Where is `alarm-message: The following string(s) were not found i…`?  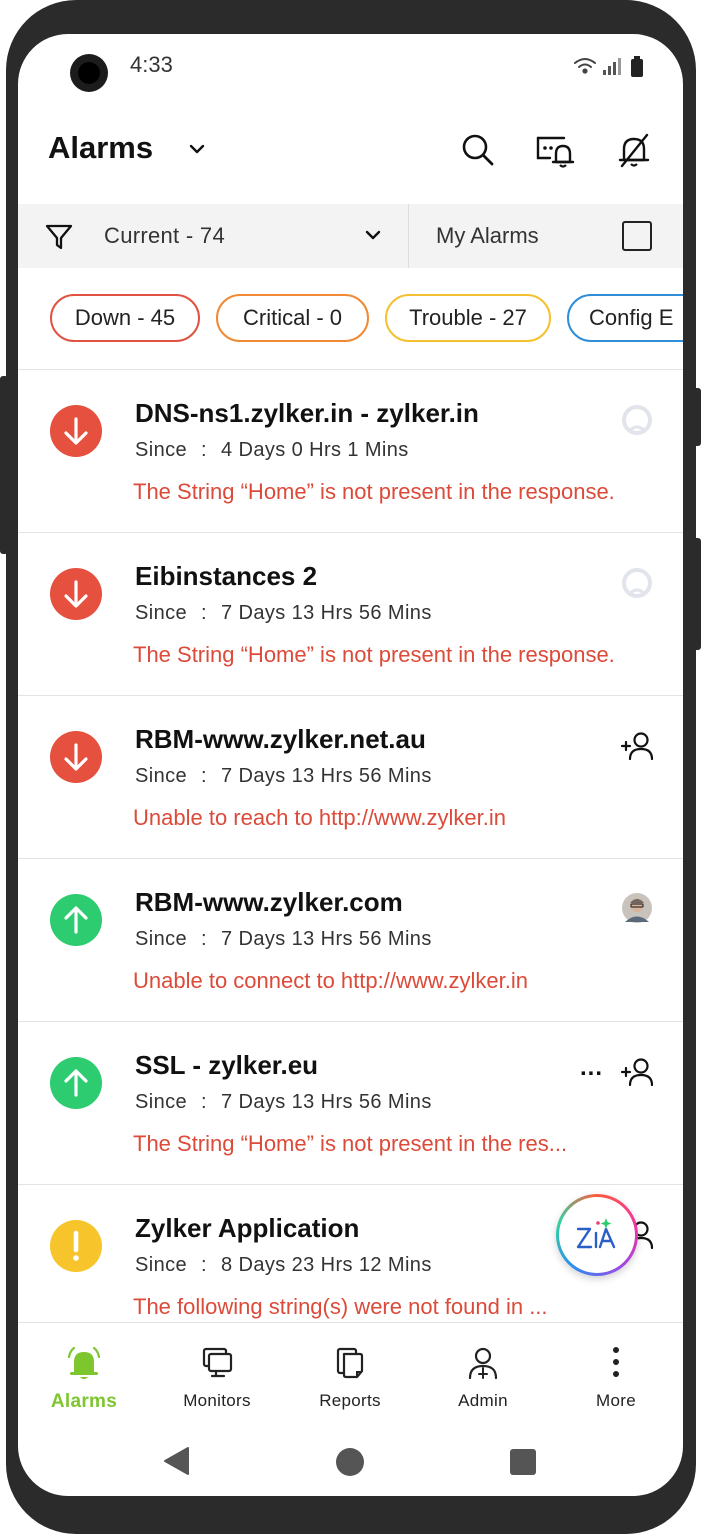 alarm-message: The following string(s) were not found i… is located at coordinates (340, 1306).